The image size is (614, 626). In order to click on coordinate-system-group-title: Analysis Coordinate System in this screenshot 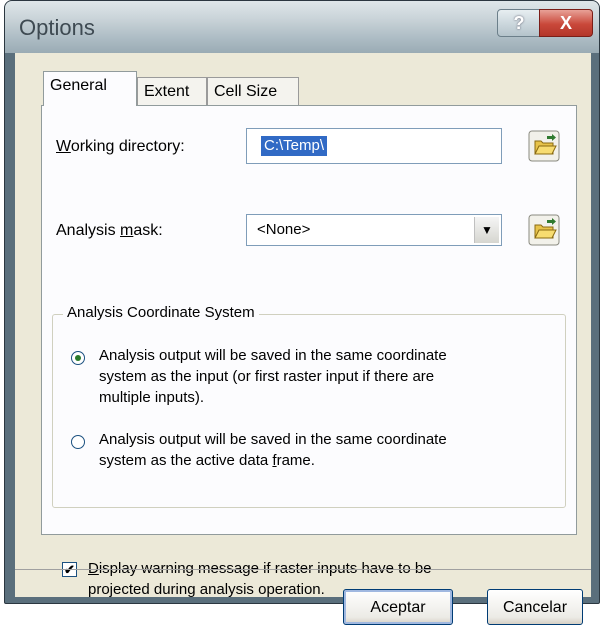, I will do `click(161, 312)`.